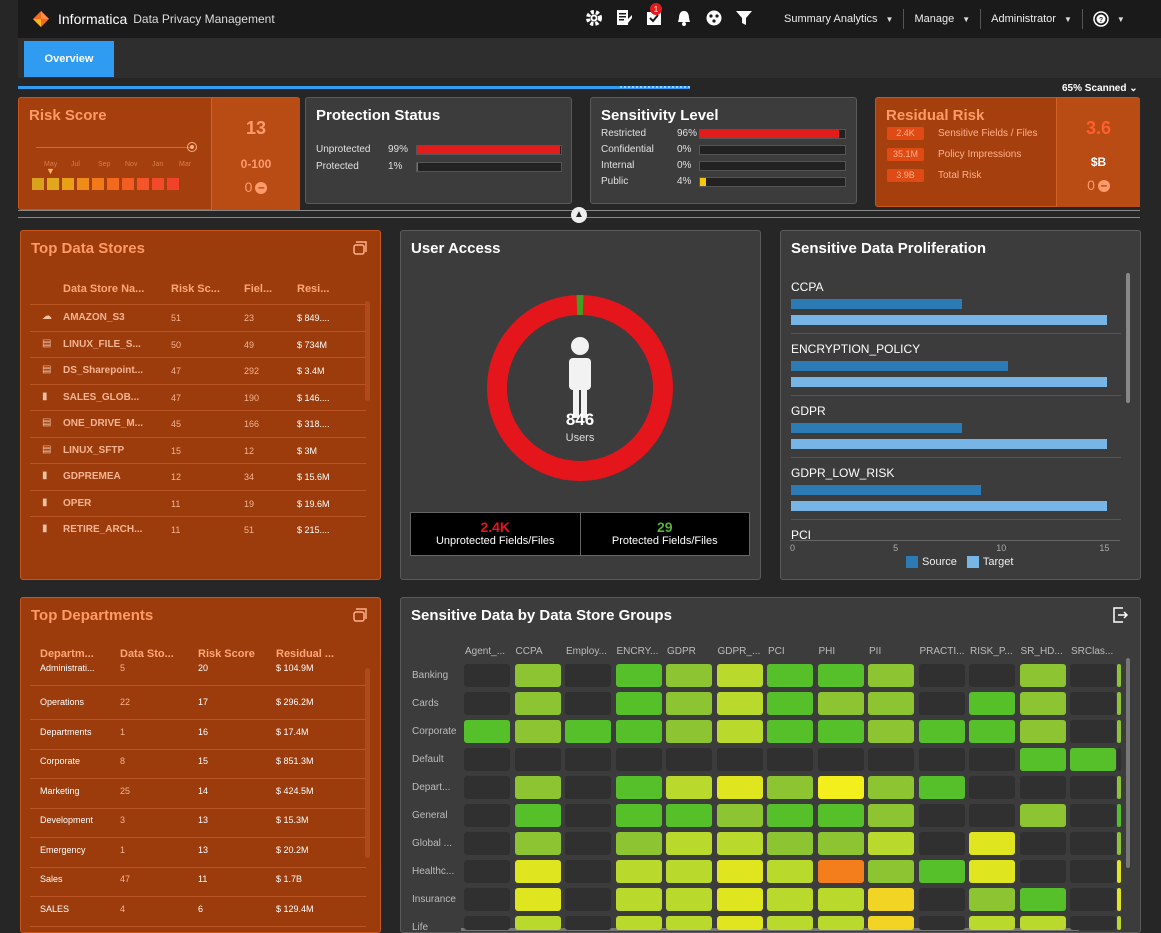 The image size is (1161, 933). I want to click on heatmap-column-label: PII, so click(875, 651).